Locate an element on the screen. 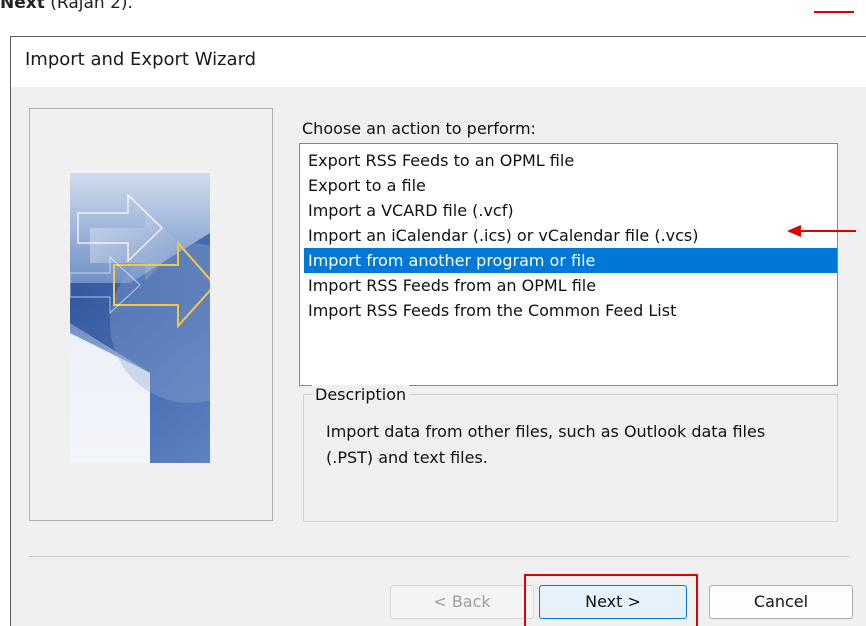 The height and width of the screenshot is (626, 866). annotation-line-top is located at coordinates (834, 12).